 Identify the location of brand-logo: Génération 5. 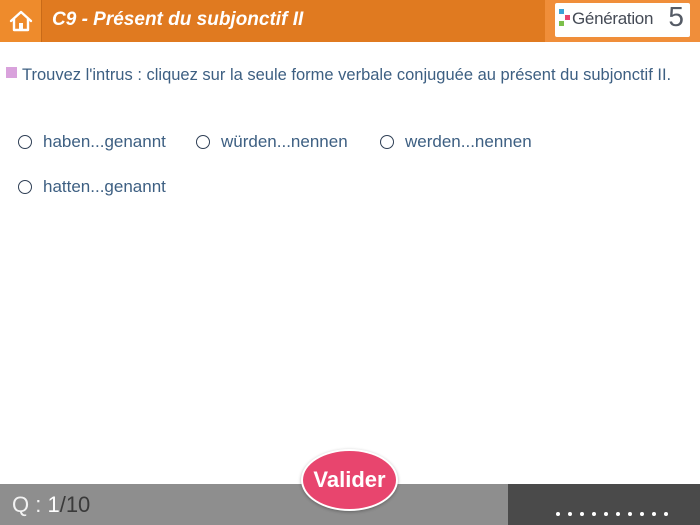
(622, 21).